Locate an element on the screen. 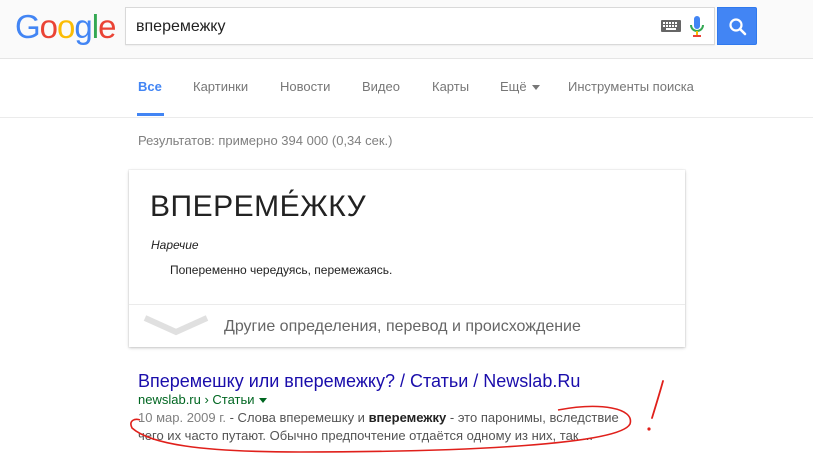  tab-images: Картинки is located at coordinates (220, 86).